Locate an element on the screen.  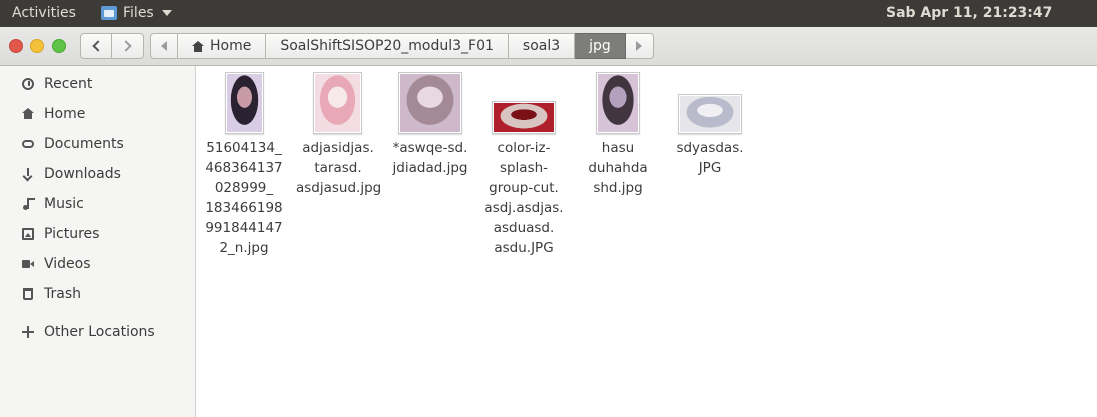
history-navigation is located at coordinates (112, 46).